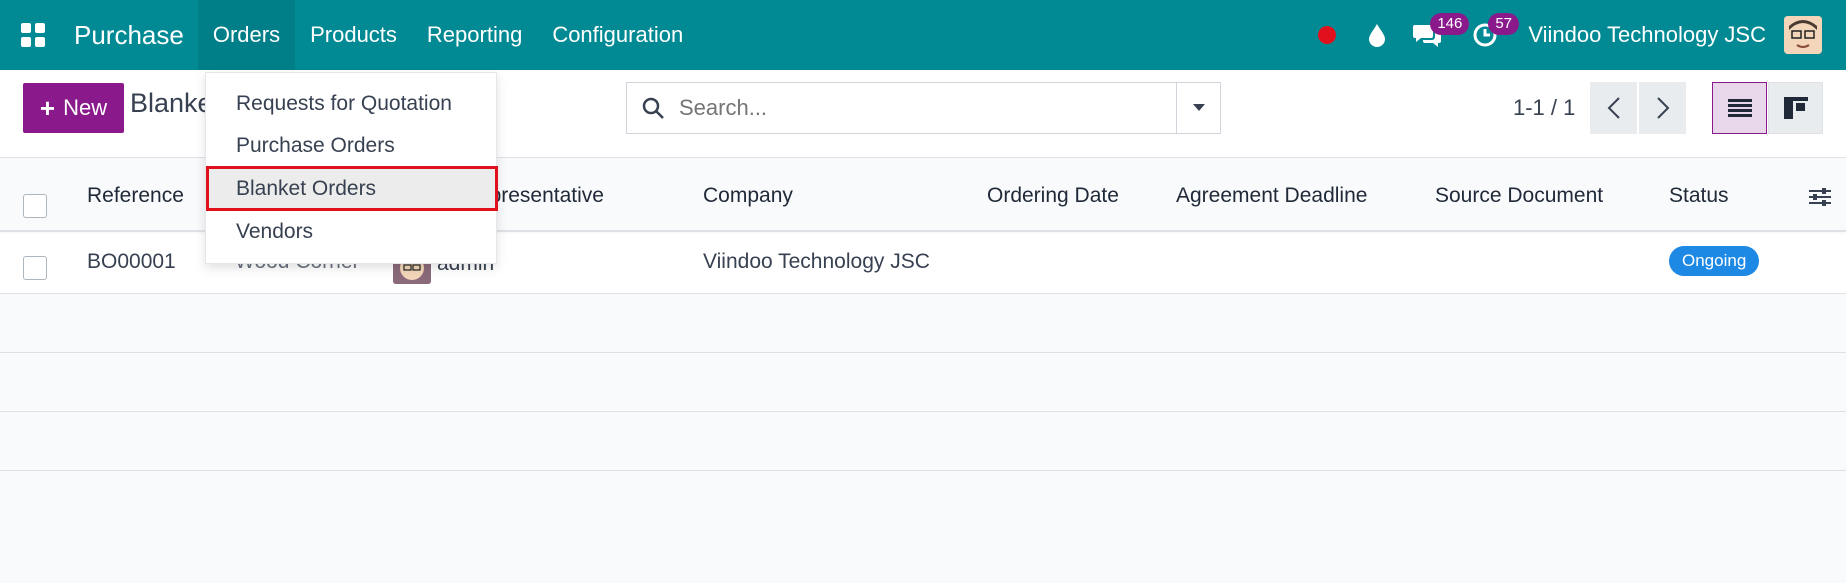  Describe the element at coordinates (1503, 24) in the screenshot. I see `activities-badge: 57` at that location.